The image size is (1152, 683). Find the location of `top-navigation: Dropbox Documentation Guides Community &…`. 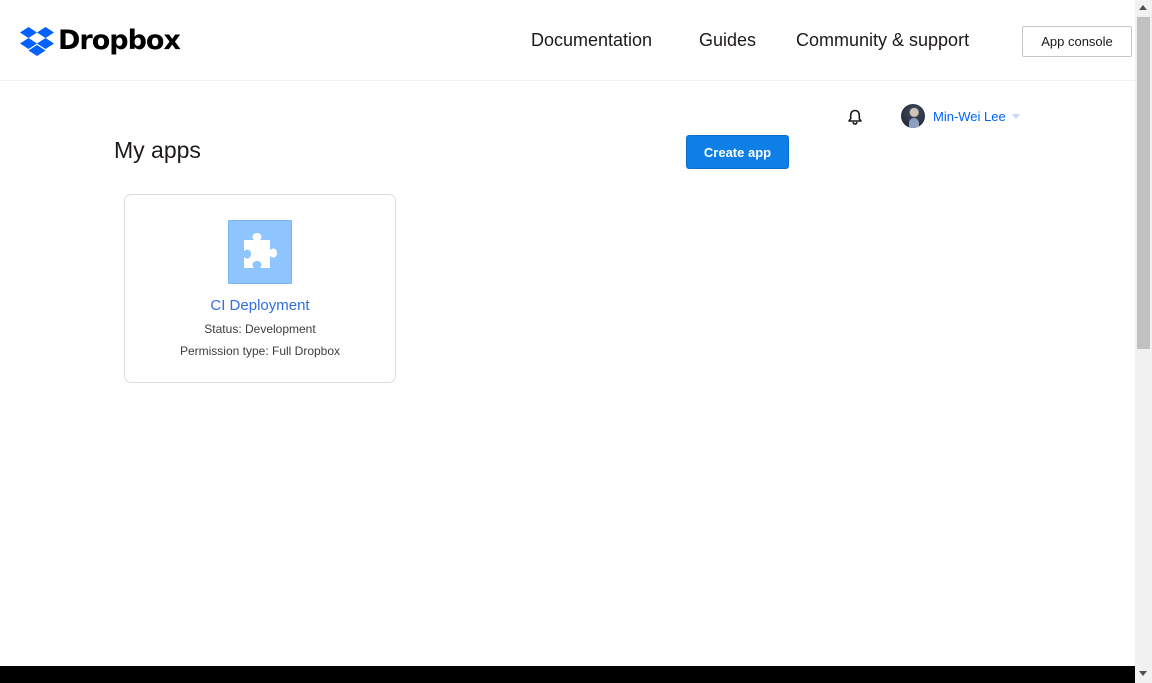

top-navigation: Dropbox Documentation Guides Community &… is located at coordinates (567, 40).